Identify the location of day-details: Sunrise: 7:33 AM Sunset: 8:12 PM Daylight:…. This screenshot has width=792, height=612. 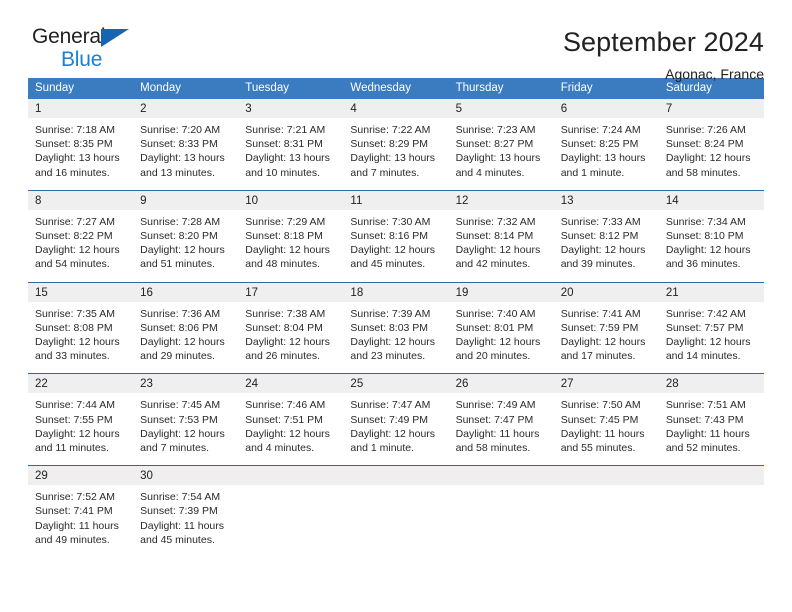
(606, 246).